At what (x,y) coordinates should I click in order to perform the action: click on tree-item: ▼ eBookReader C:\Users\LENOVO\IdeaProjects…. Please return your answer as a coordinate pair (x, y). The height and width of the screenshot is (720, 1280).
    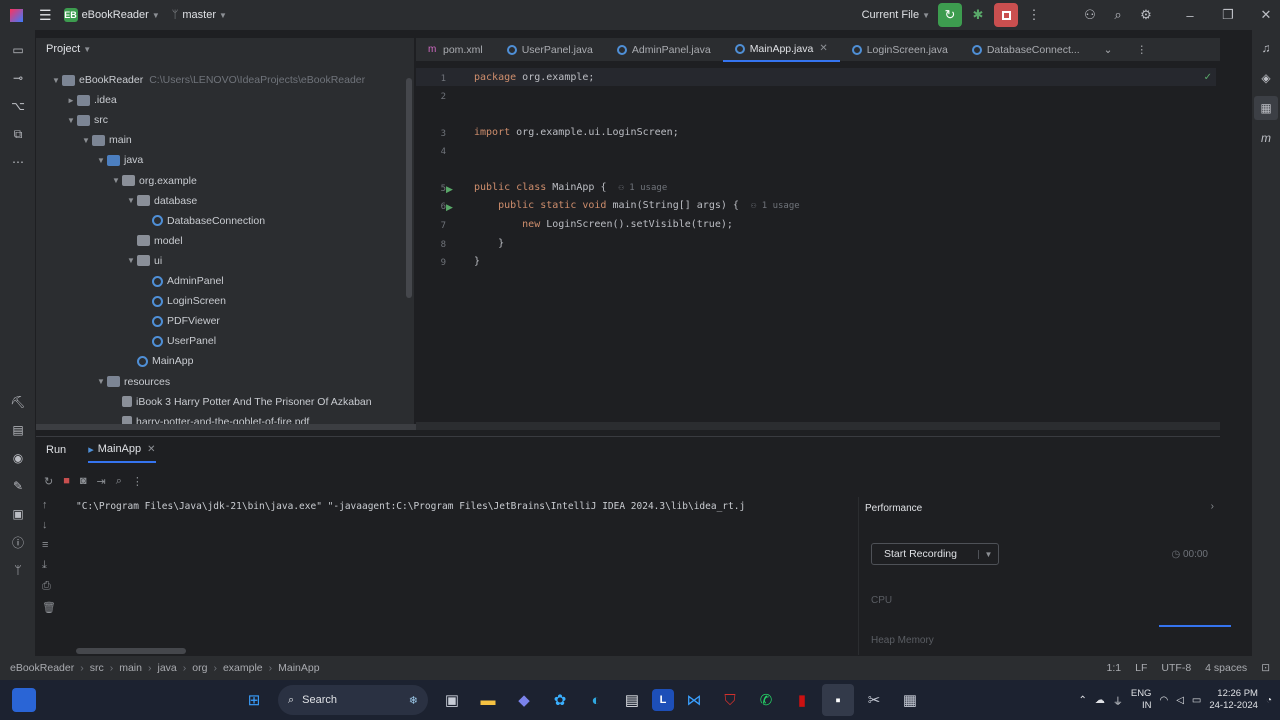
    Looking at the image, I should click on (207, 80).